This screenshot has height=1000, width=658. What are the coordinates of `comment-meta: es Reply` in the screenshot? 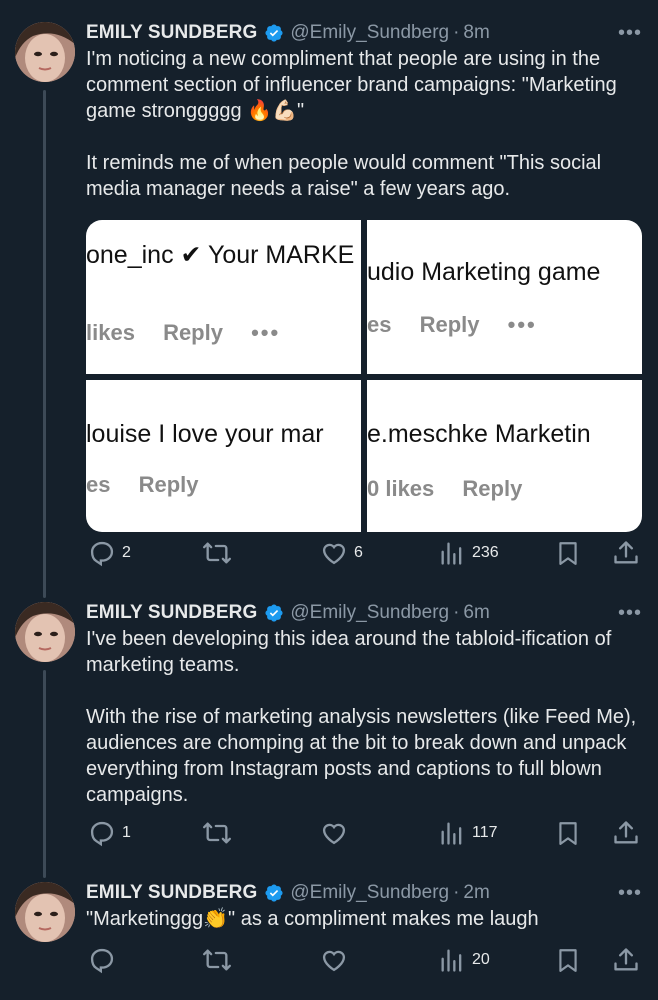 It's located at (153, 485).